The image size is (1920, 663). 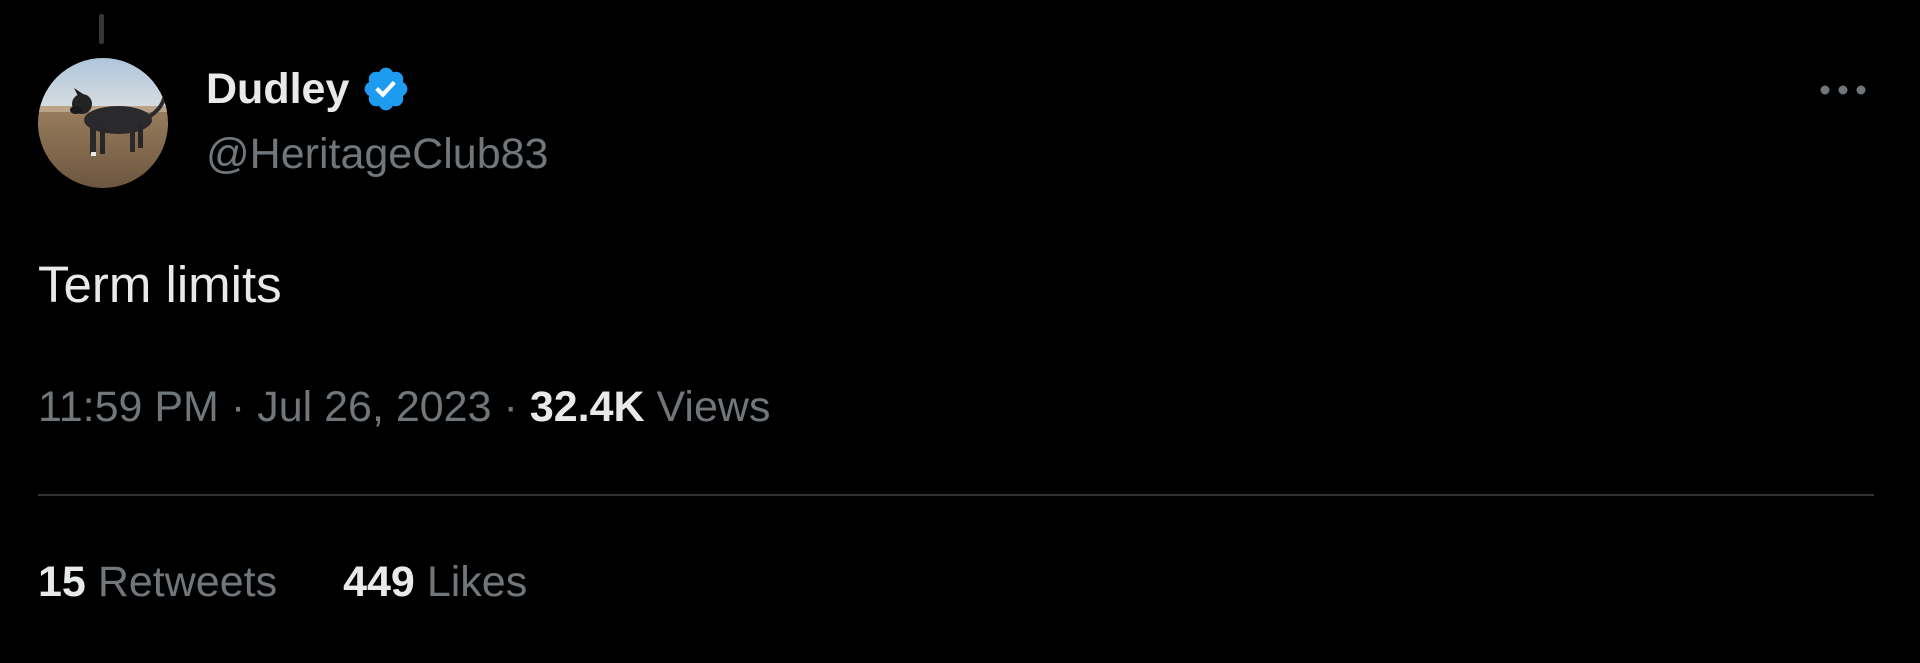 What do you see at coordinates (187, 582) in the screenshot?
I see `retweets-label: Retweets` at bounding box center [187, 582].